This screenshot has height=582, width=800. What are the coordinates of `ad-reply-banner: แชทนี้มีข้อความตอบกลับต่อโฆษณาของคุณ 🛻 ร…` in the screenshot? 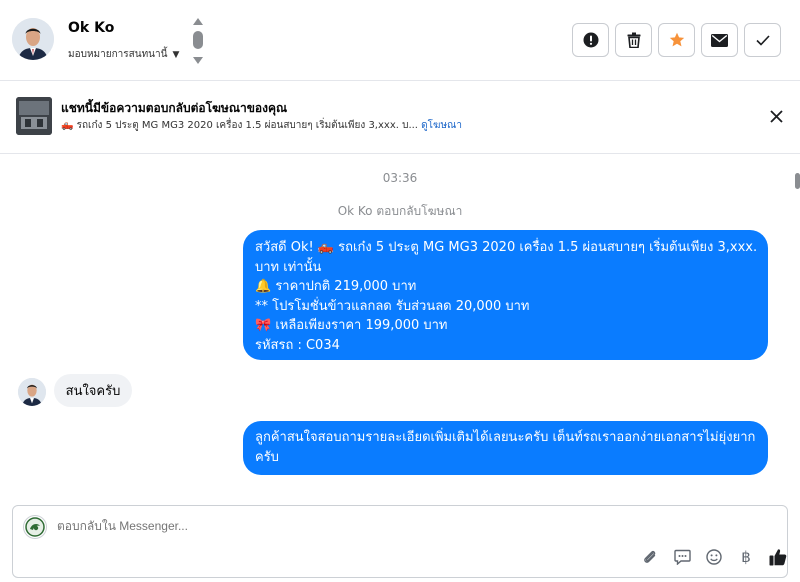 It's located at (400, 117).